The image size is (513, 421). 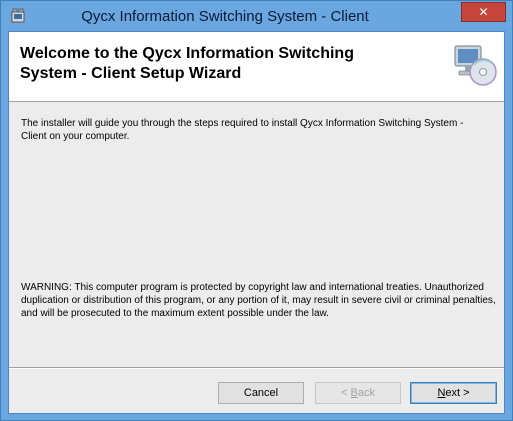 I want to click on back-button-prefix: <, so click(x=346, y=393).